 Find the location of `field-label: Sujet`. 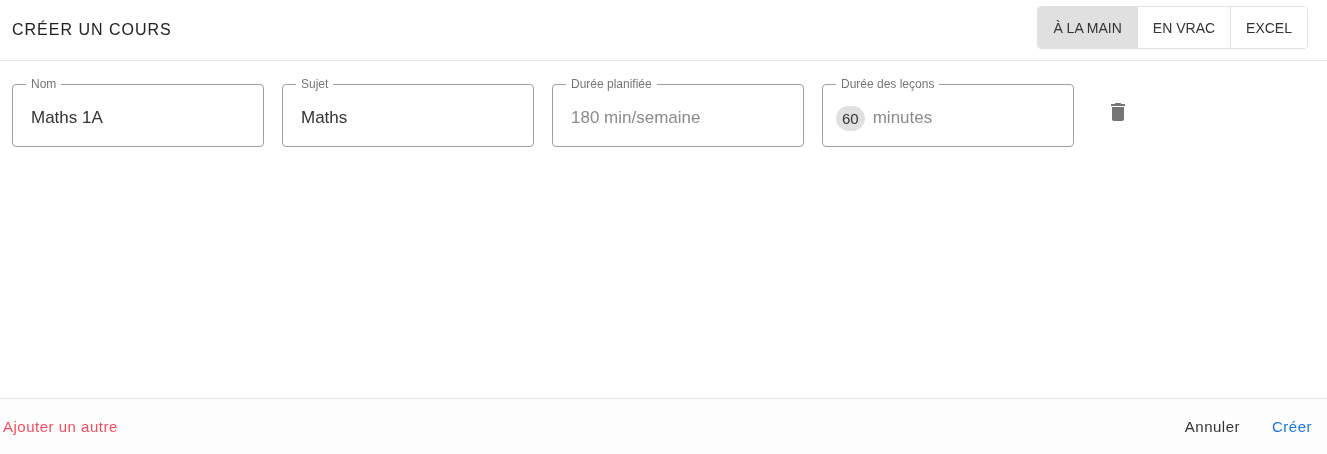

field-label: Sujet is located at coordinates (315, 84).